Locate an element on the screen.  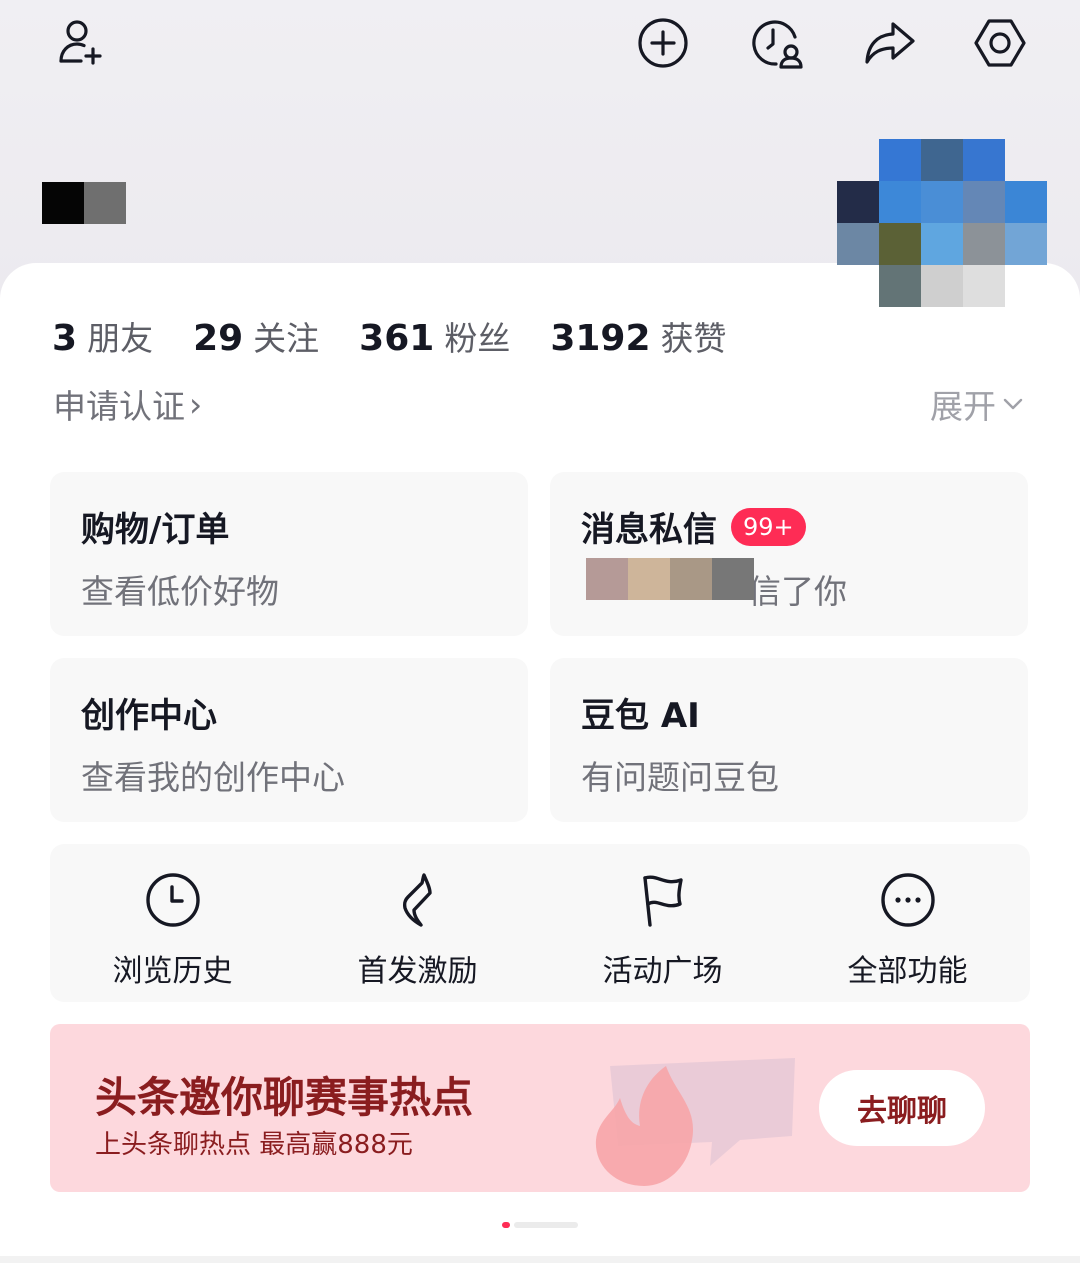
more-icon is located at coordinates (907, 900).